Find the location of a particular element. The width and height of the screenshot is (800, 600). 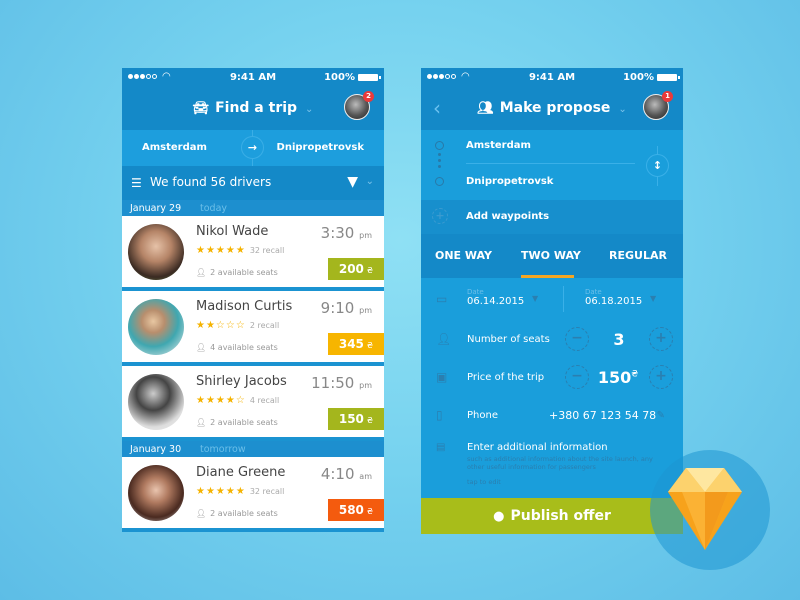

day-relative: tomorrow is located at coordinates (223, 449).